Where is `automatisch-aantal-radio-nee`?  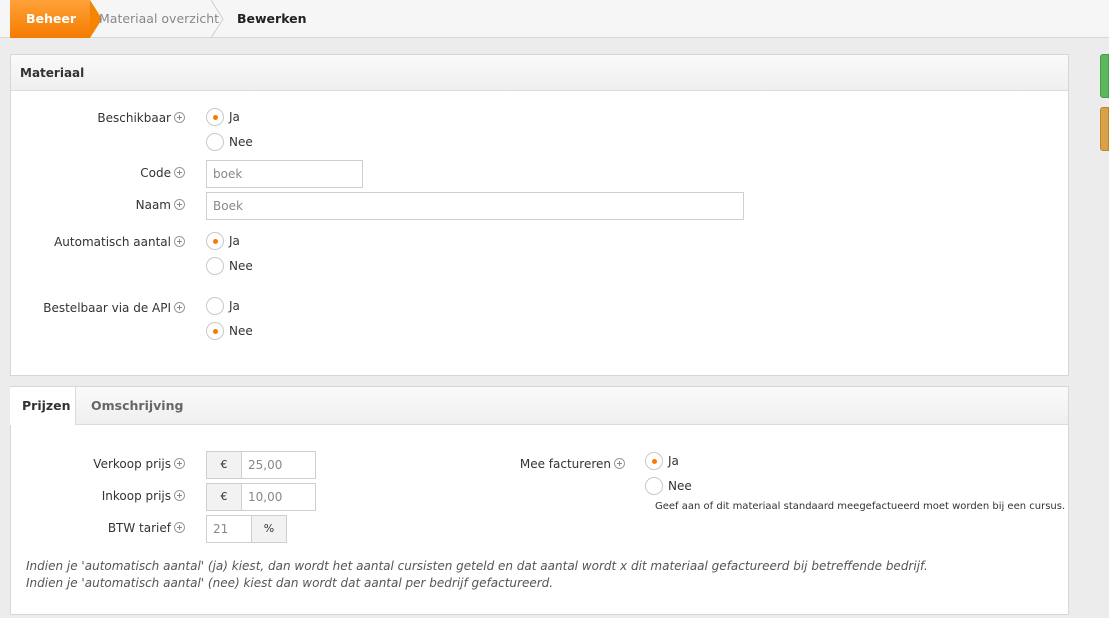
automatisch-aantal-radio-nee is located at coordinates (215, 266).